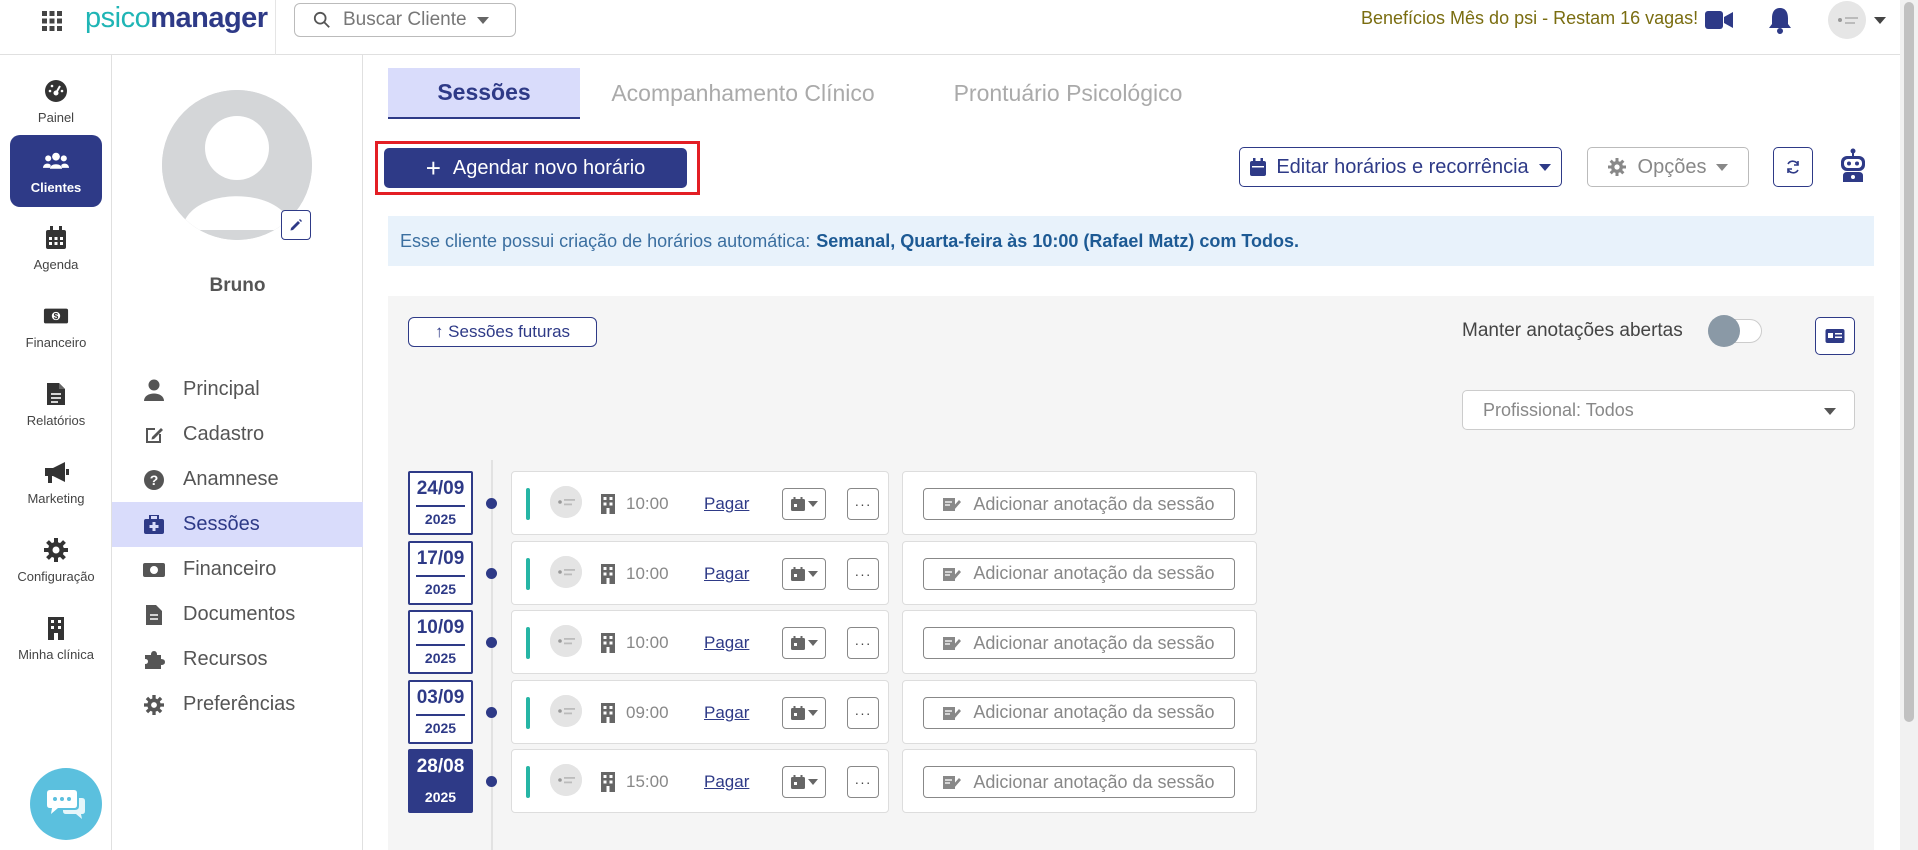 The height and width of the screenshot is (850, 1918). What do you see at coordinates (56, 171) in the screenshot?
I see `nav-item-clientes: Clientes` at bounding box center [56, 171].